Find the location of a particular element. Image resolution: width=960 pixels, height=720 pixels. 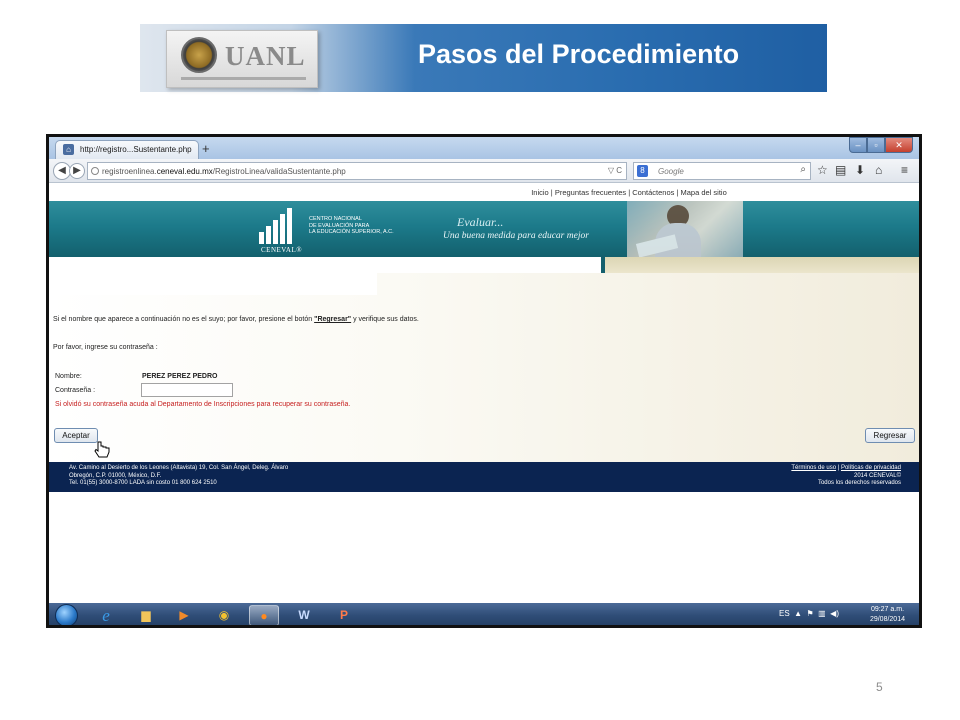

hand-cursor-icon is located at coordinates (102, 449).